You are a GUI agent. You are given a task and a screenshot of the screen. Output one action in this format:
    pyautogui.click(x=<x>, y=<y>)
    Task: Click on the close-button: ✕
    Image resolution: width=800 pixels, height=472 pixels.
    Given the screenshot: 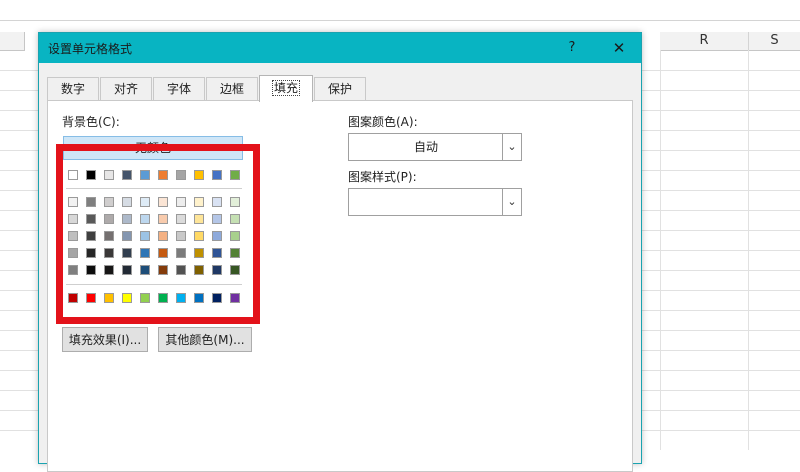 What is the action you would take?
    pyautogui.click(x=619, y=48)
    